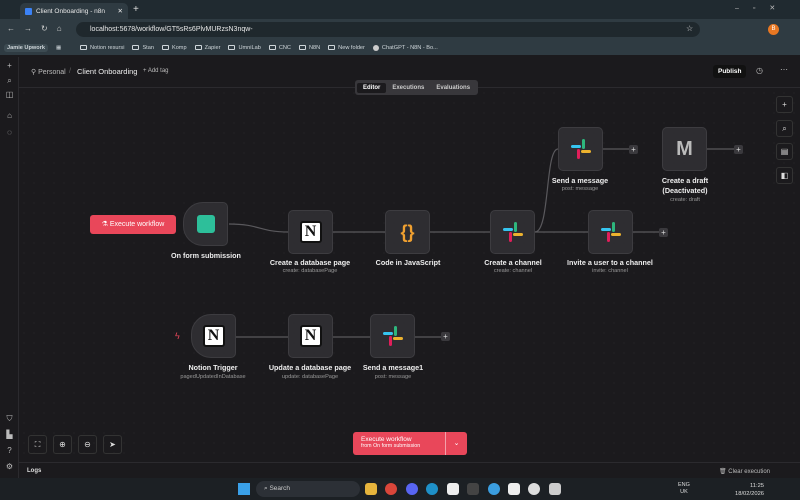 Image resolution: width=800 pixels, height=500 pixels. I want to click on node-create-channel, so click(512, 232).